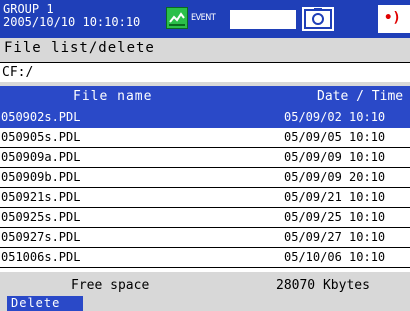  Describe the element at coordinates (335, 257) in the screenshot. I see `file-date: 05/10/06 10:10` at that location.